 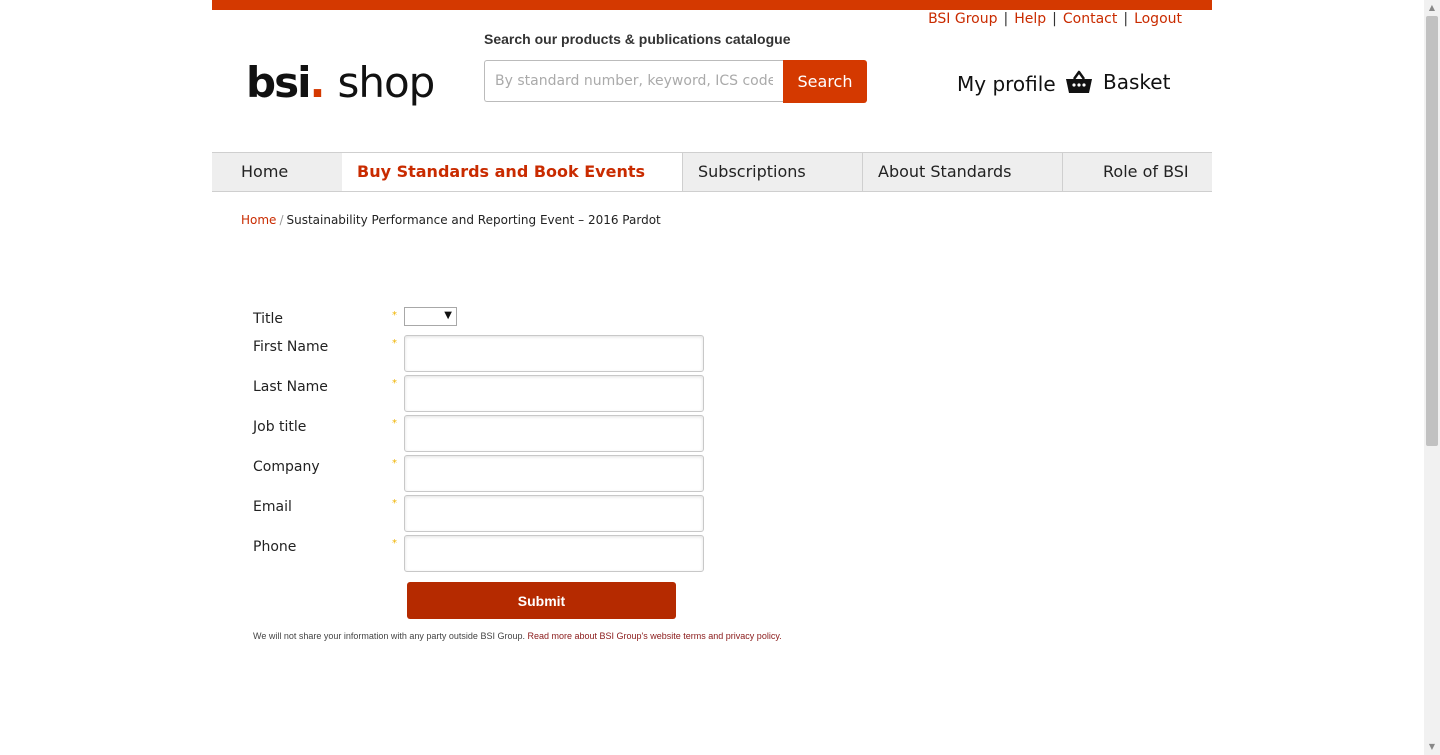 I want to click on breadcrumb-home: Home, so click(x=258, y=220).